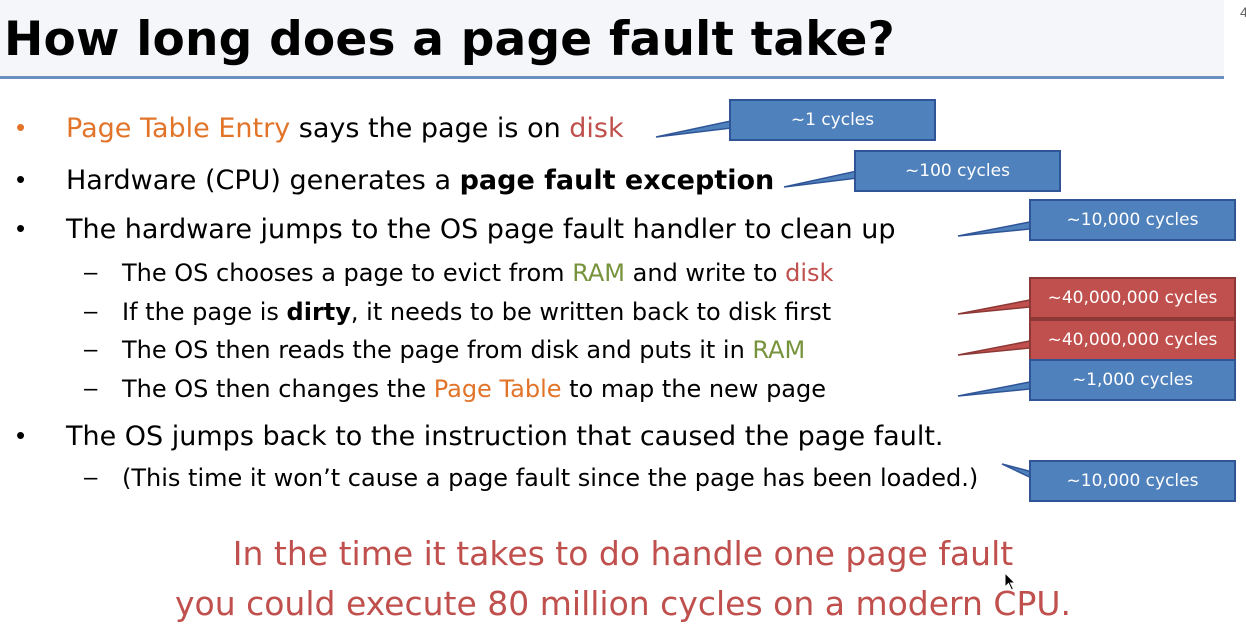  Describe the element at coordinates (1132, 298) in the screenshot. I see `callout-40m-cycles-write: ~40,000,000 cycles` at that location.